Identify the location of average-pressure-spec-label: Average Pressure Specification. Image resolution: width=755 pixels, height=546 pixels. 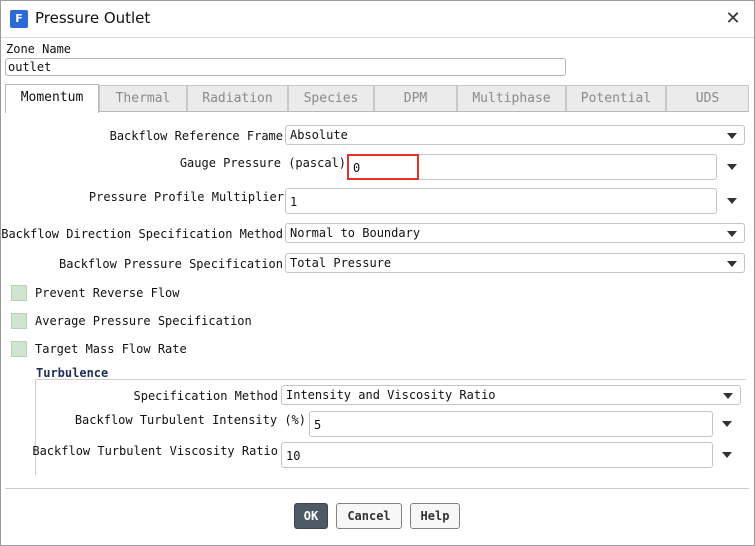
(143, 321).